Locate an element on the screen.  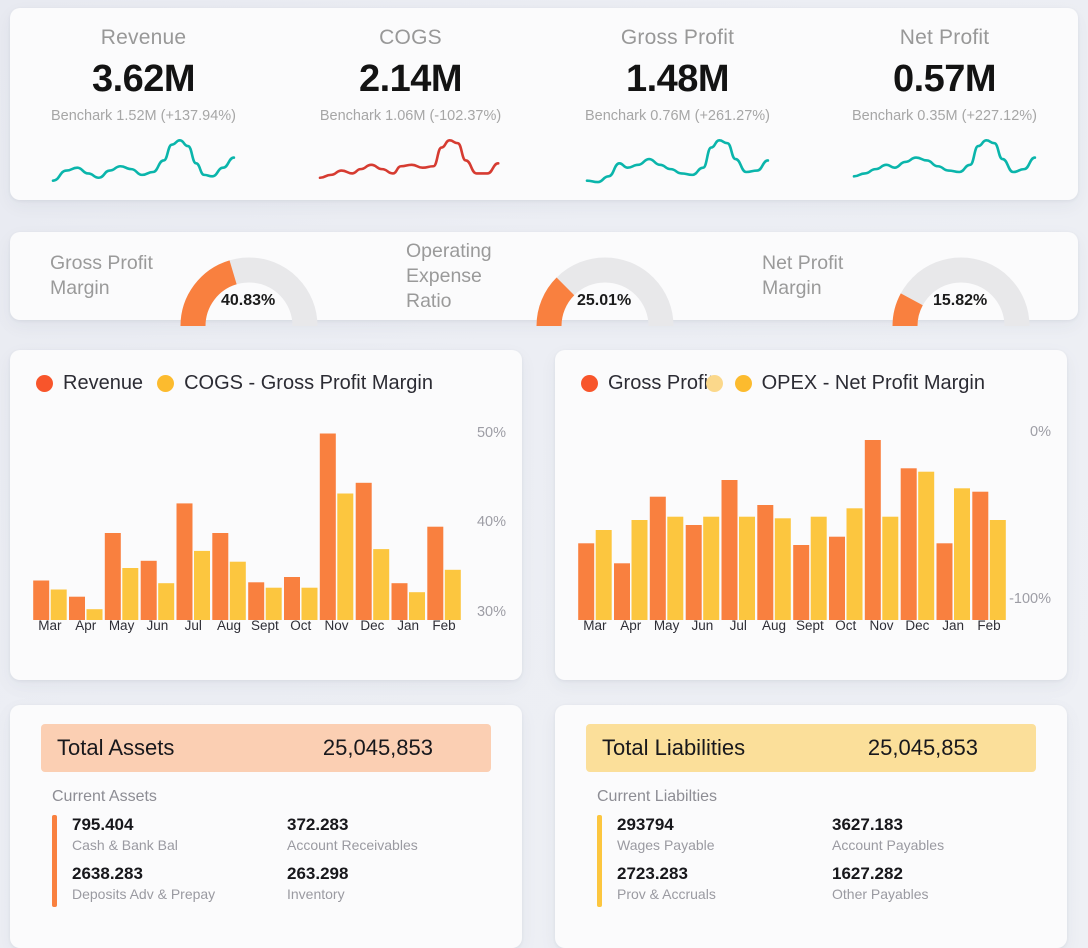
item-label: Wages Payable is located at coordinates (666, 845).